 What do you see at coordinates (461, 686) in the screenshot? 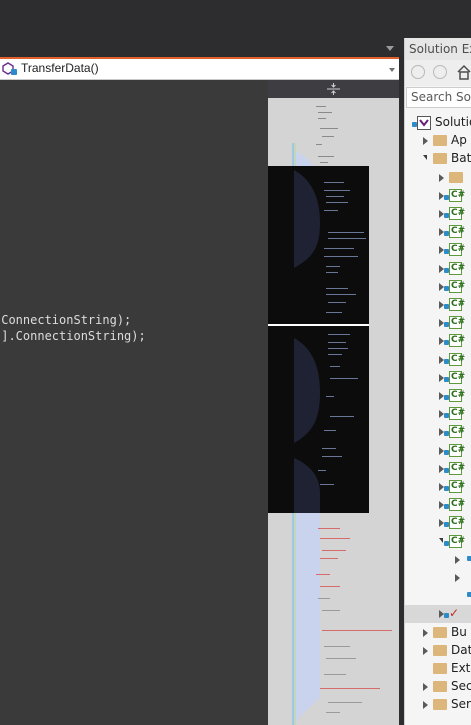
I see `tree-item-label: Sec` at bounding box center [461, 686].